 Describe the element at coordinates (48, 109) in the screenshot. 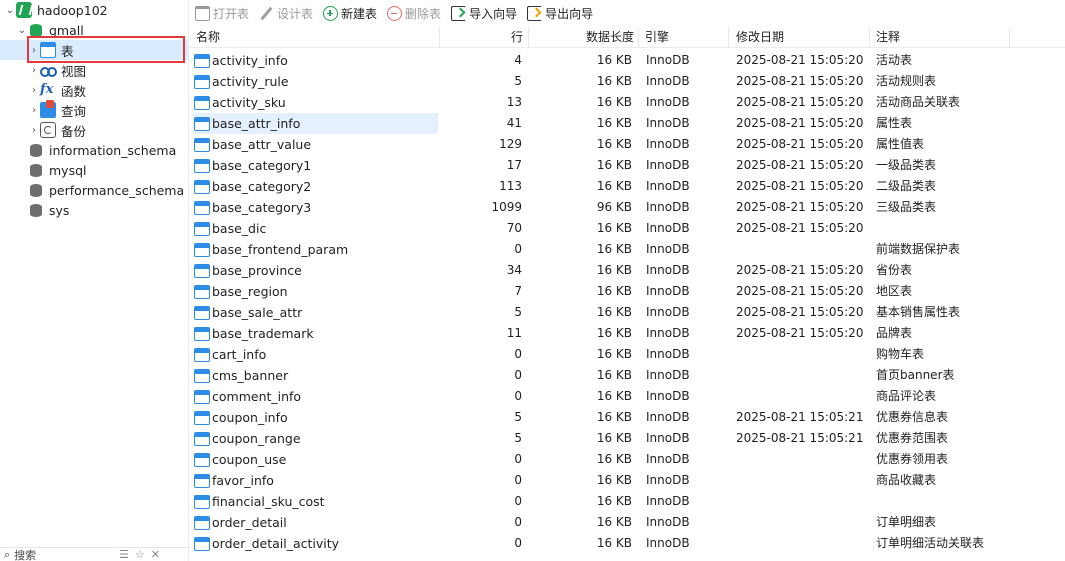

I see `query-icon` at that location.